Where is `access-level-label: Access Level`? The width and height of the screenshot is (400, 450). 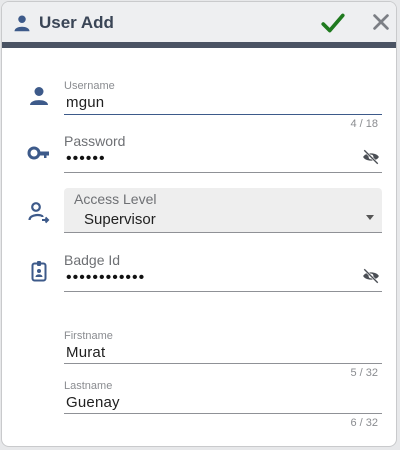
access-level-label: Access Level is located at coordinates (115, 199).